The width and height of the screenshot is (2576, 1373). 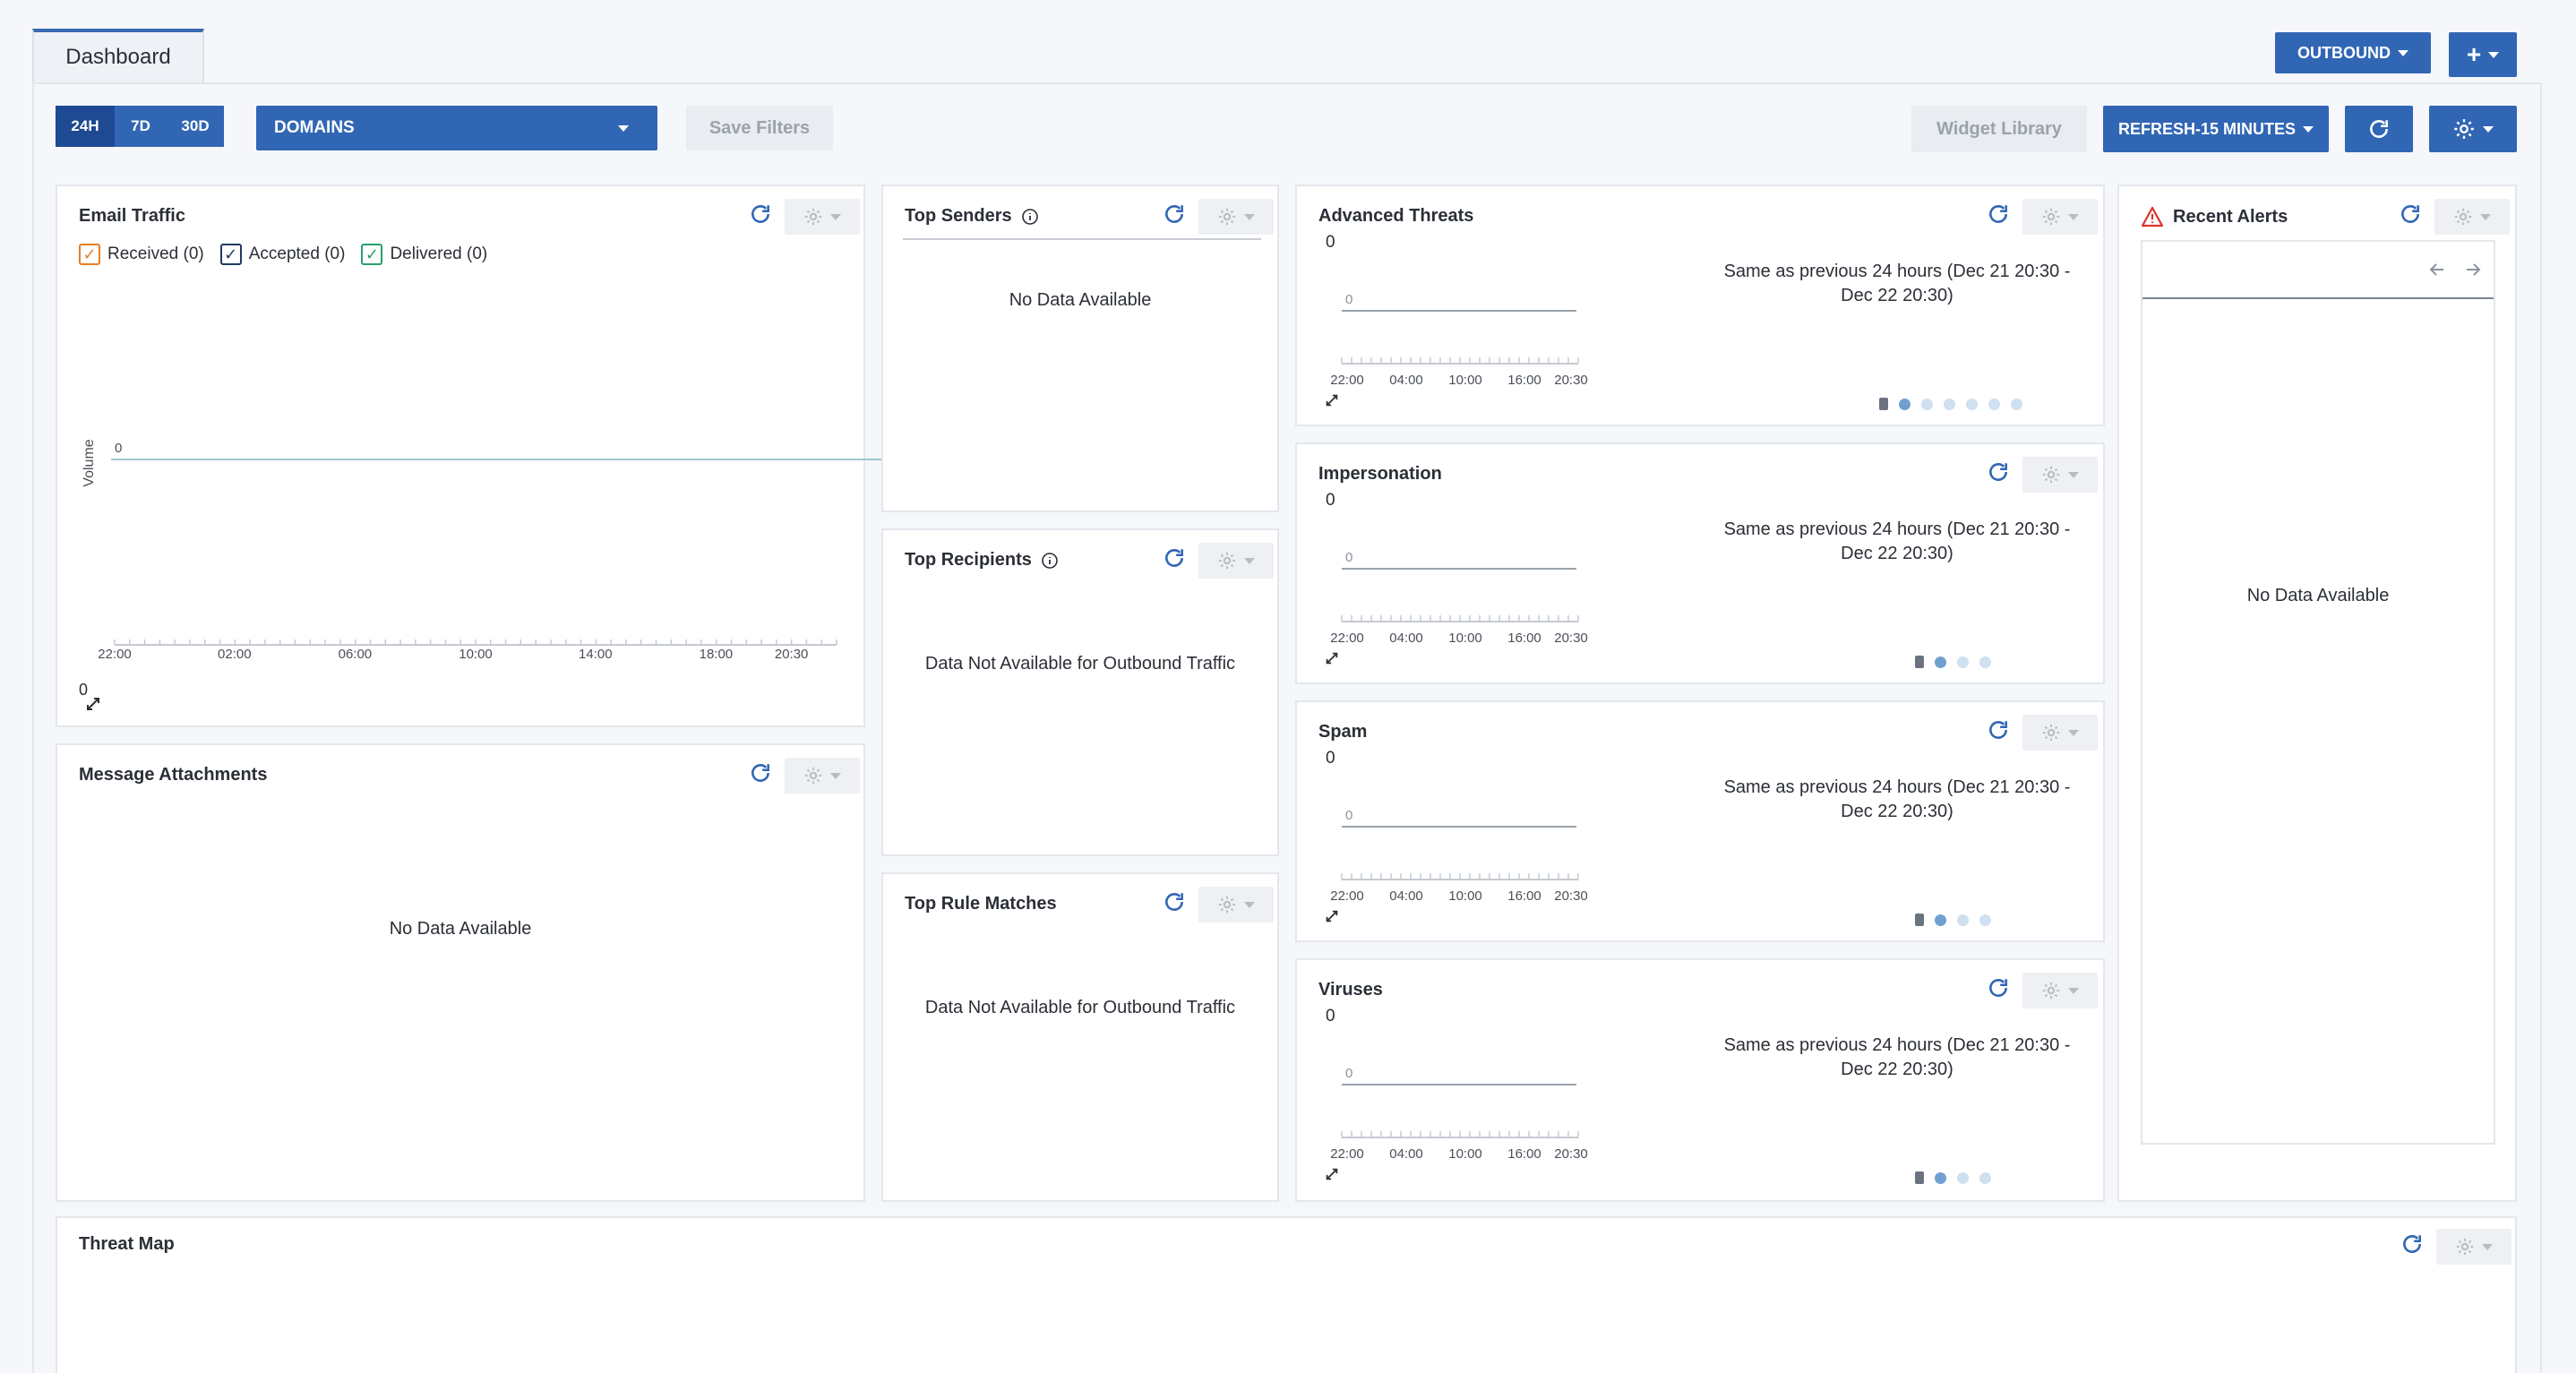 What do you see at coordinates (2379, 129) in the screenshot?
I see `refresh-all-button` at bounding box center [2379, 129].